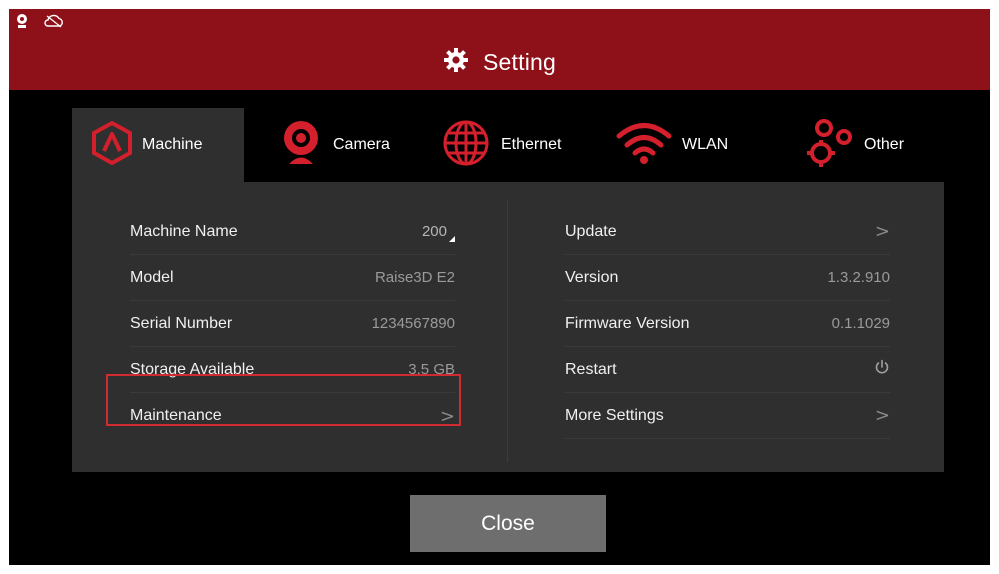 The width and height of the screenshot is (999, 574). Describe the element at coordinates (292, 278) in the screenshot. I see `row-model: Model Raise3D E2` at that location.